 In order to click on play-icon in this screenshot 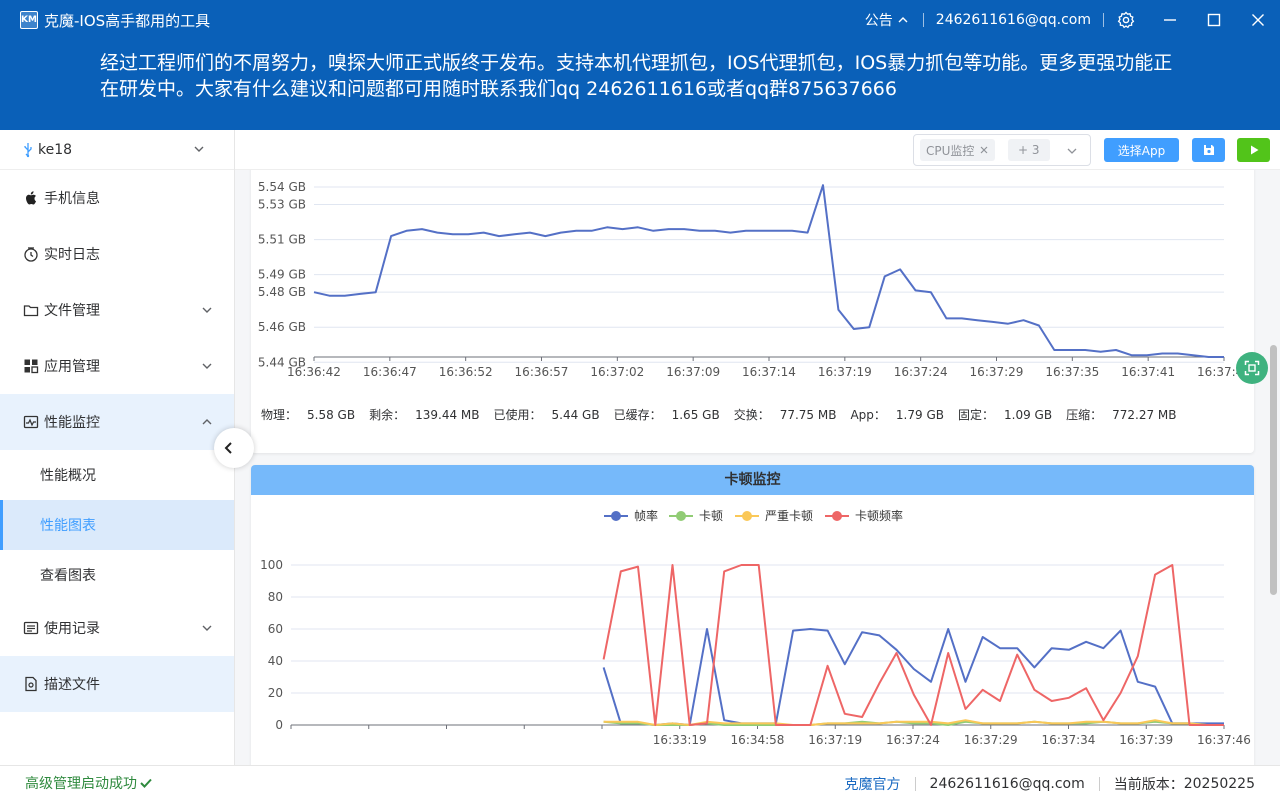, I will do `click(1254, 150)`.